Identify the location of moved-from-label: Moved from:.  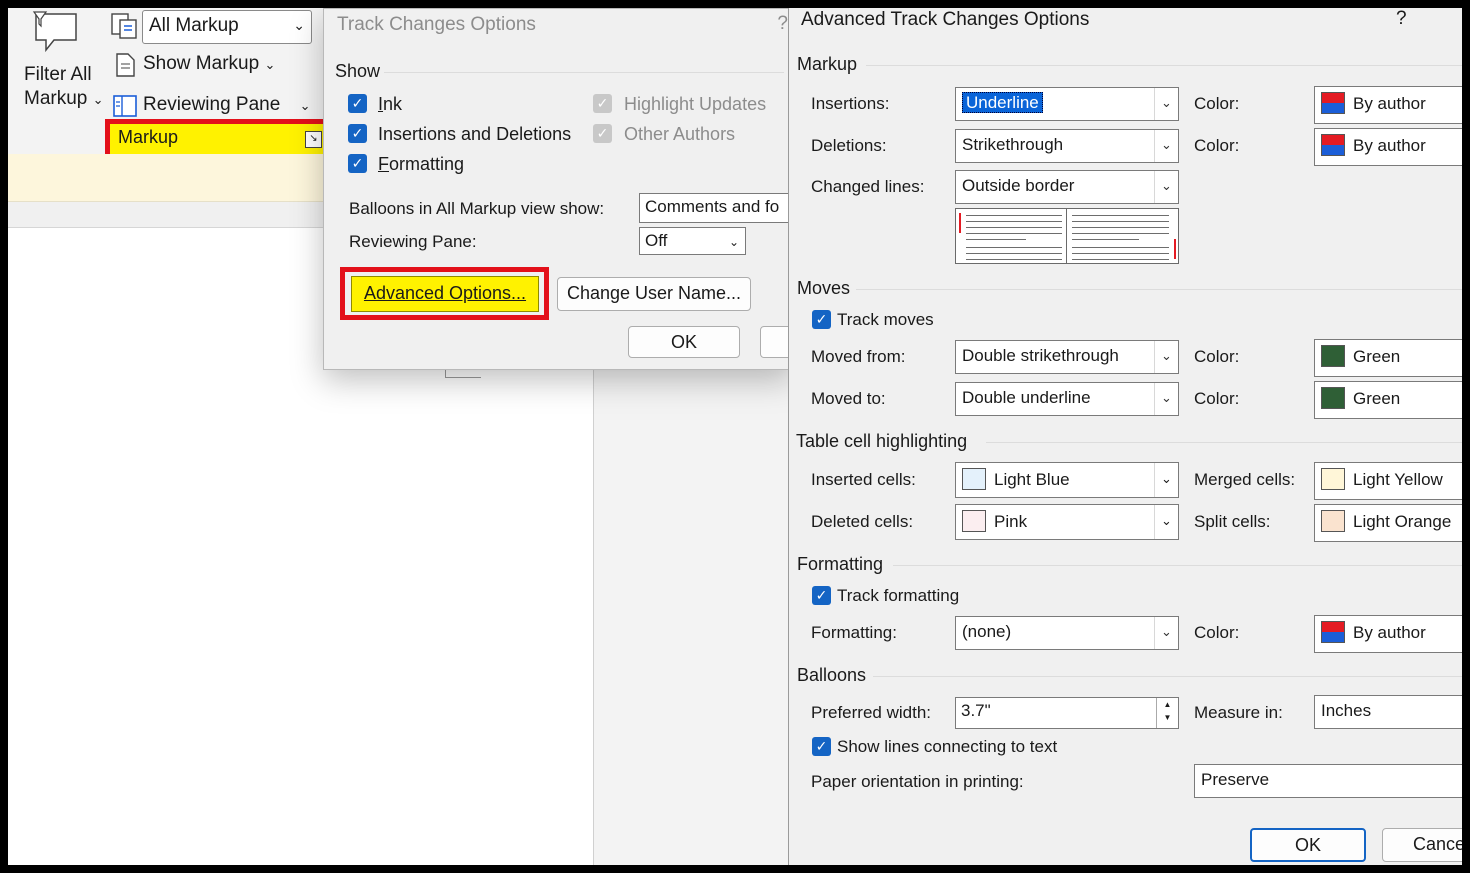
(858, 356).